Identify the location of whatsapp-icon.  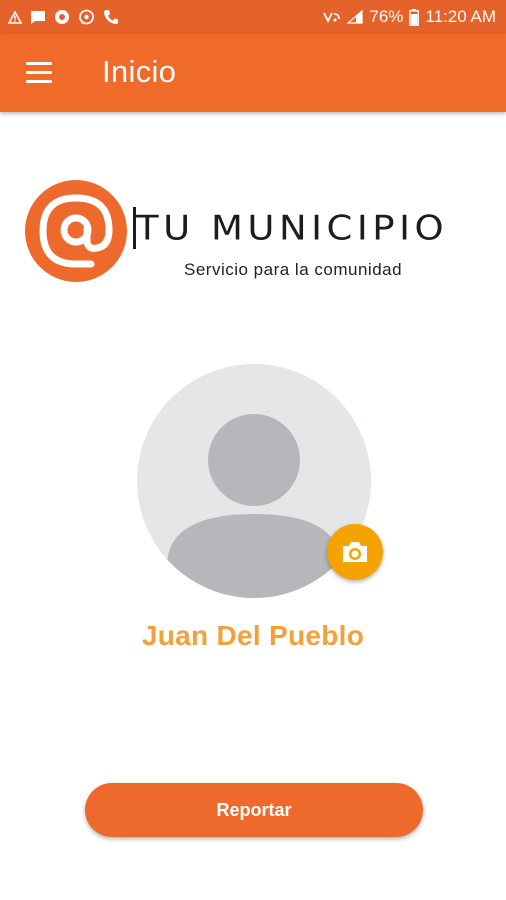
(86, 17).